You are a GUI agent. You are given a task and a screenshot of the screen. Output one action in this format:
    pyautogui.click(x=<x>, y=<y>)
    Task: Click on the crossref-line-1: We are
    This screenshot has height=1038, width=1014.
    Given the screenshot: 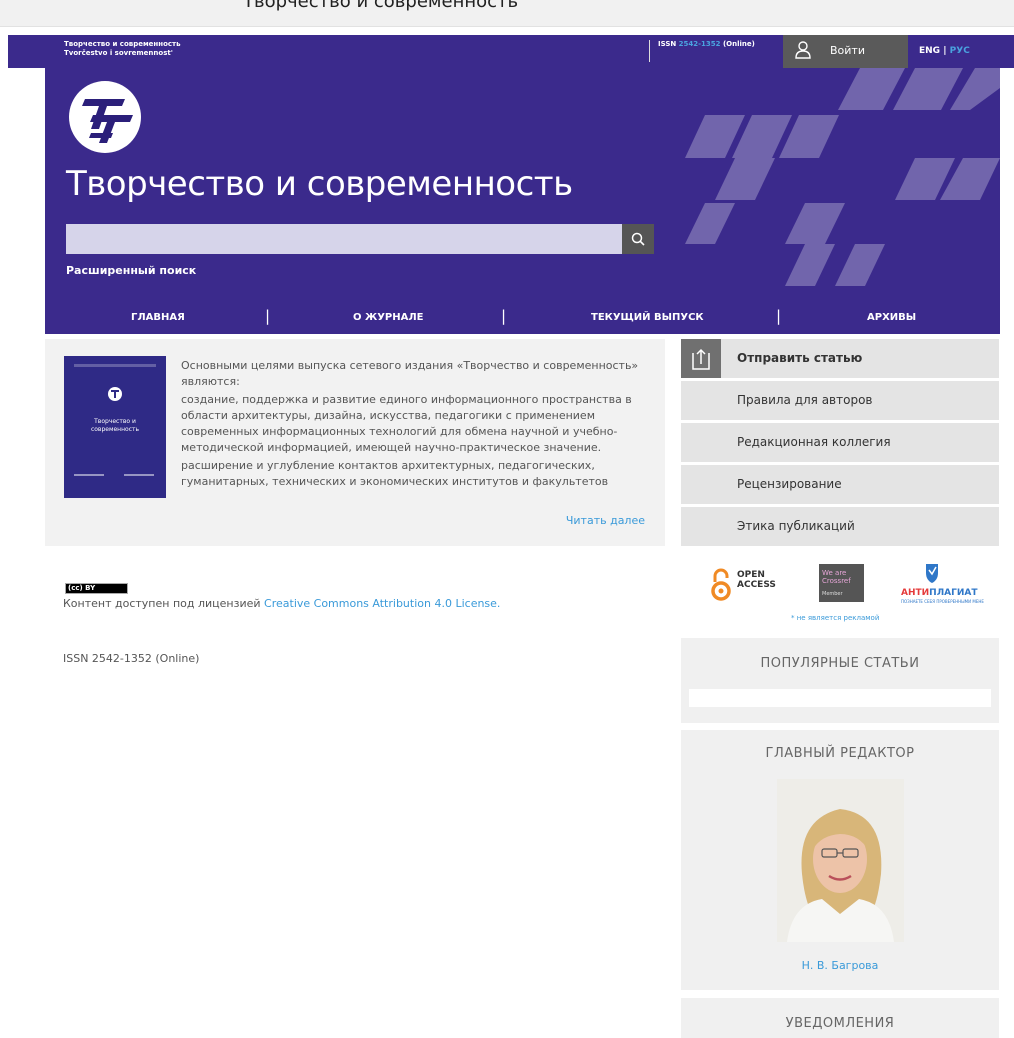 What is the action you would take?
    pyautogui.click(x=834, y=573)
    